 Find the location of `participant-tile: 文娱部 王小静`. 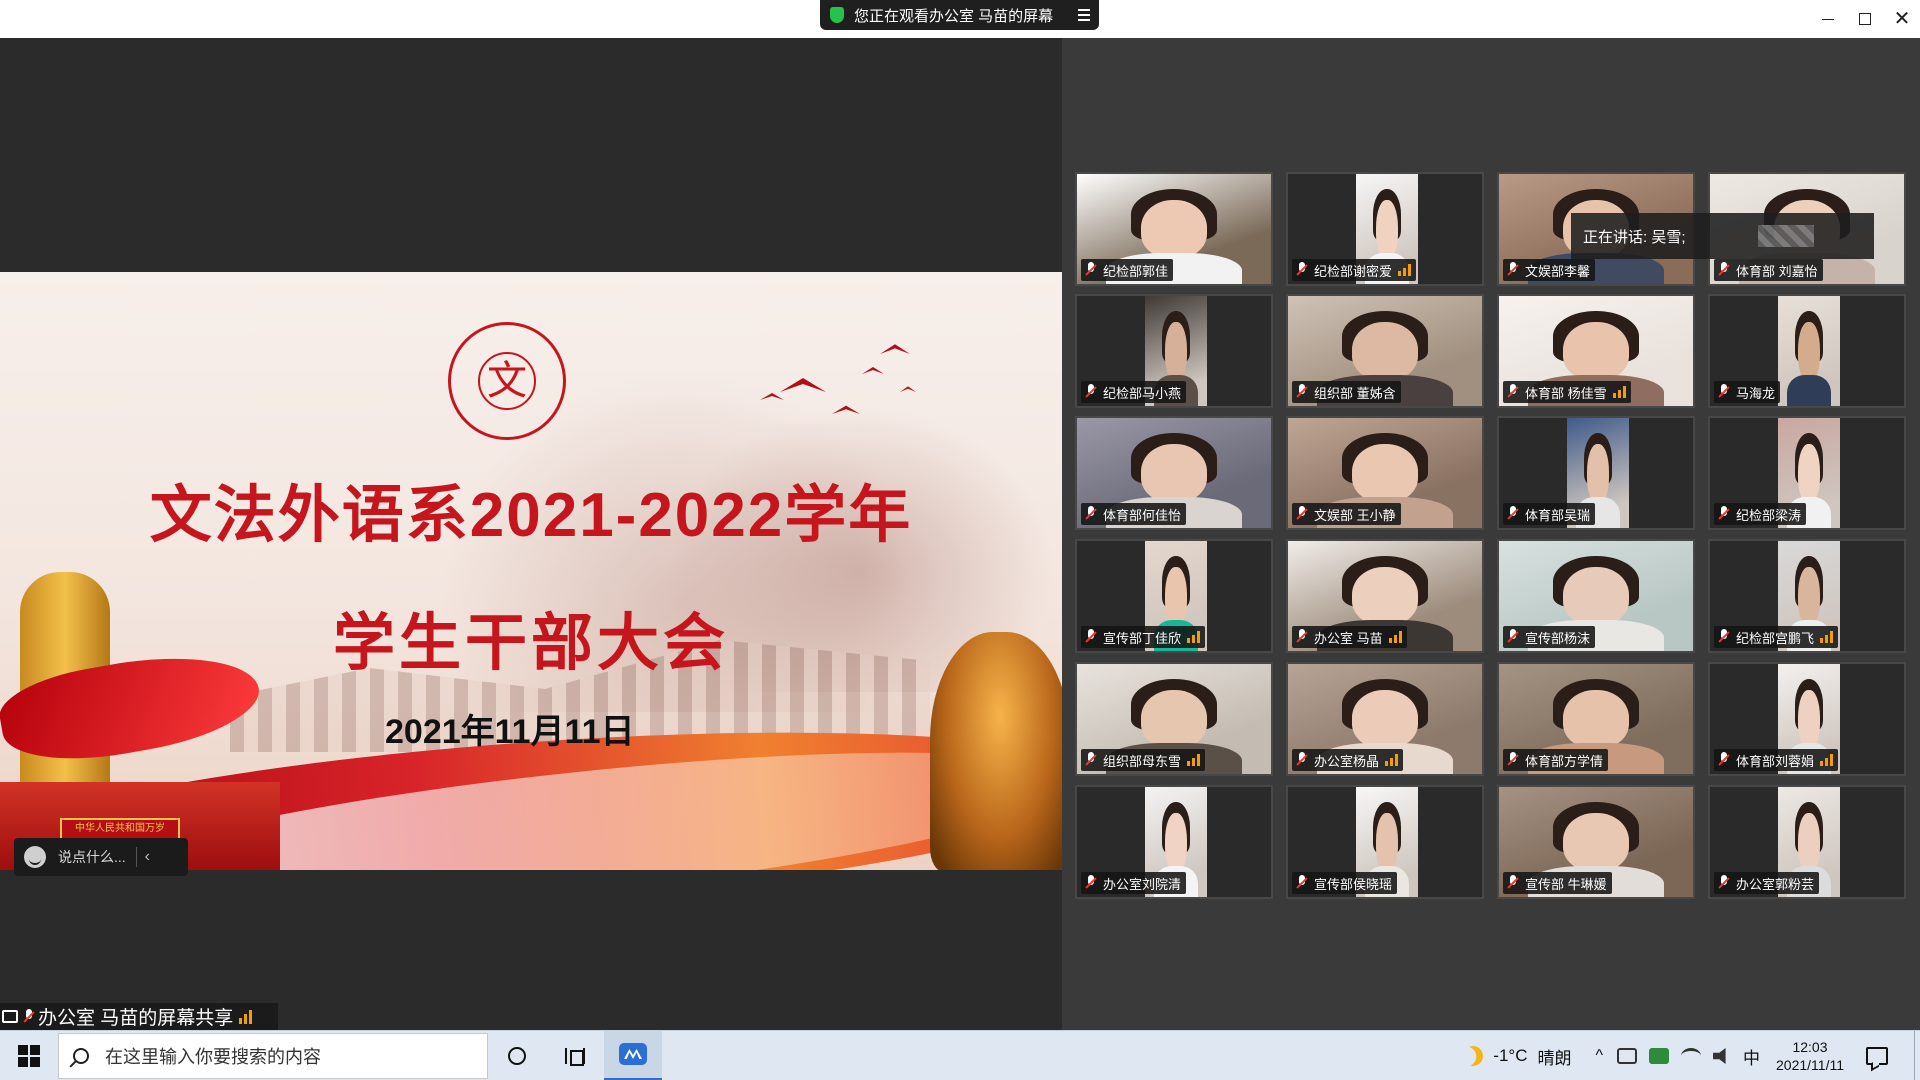

participant-tile: 文娱部 王小静 is located at coordinates (1385, 473).